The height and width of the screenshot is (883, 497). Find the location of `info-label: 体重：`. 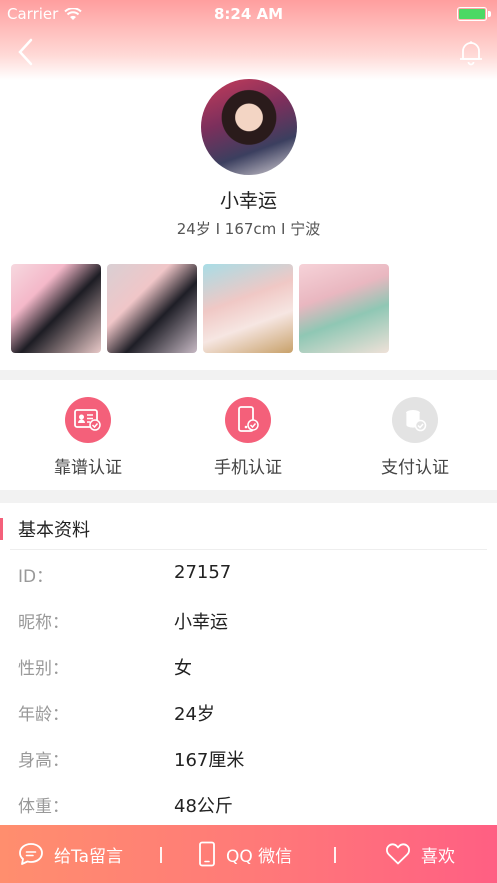

info-label: 体重： is located at coordinates (43, 807).